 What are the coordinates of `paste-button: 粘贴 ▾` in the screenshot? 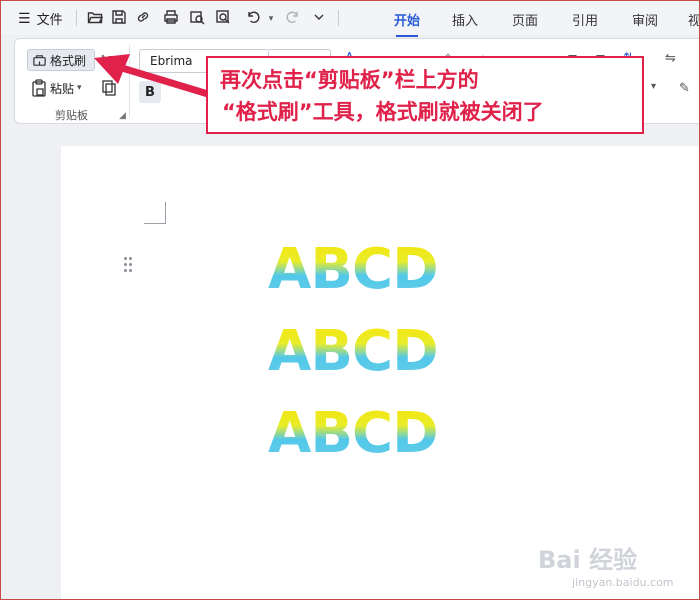 It's located at (56, 88).